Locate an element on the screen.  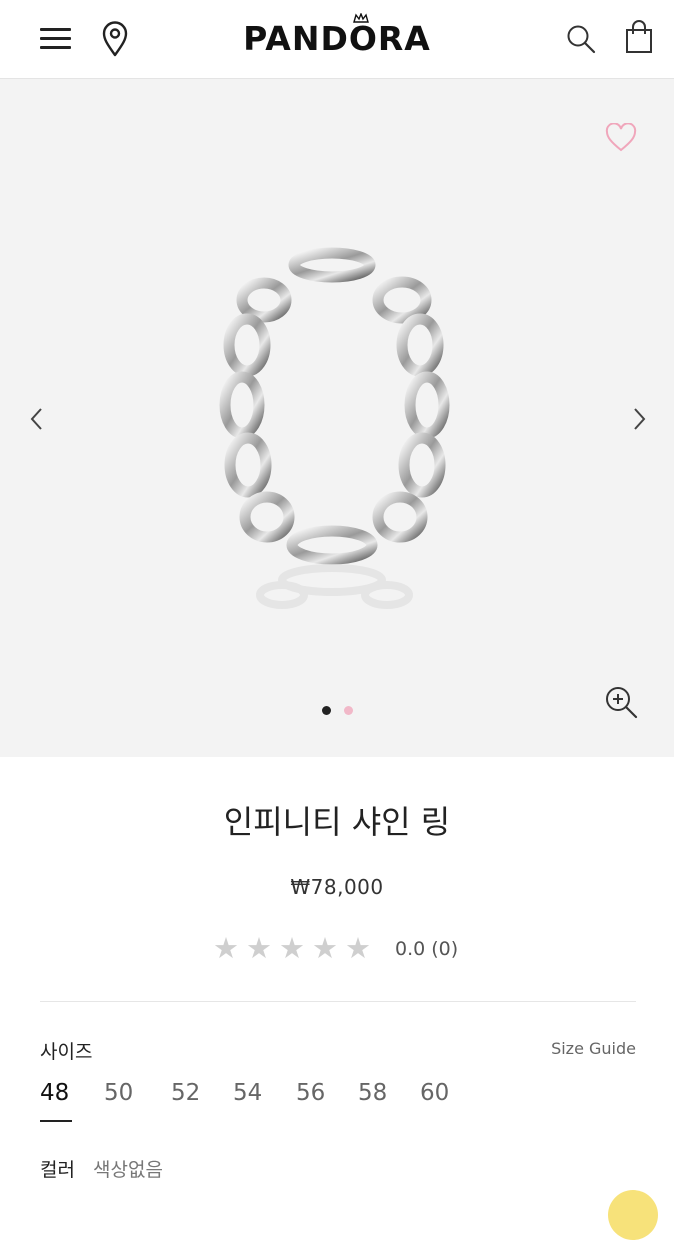
size-options: 48 50 52 54 56 58 60 is located at coordinates (340, 1101).